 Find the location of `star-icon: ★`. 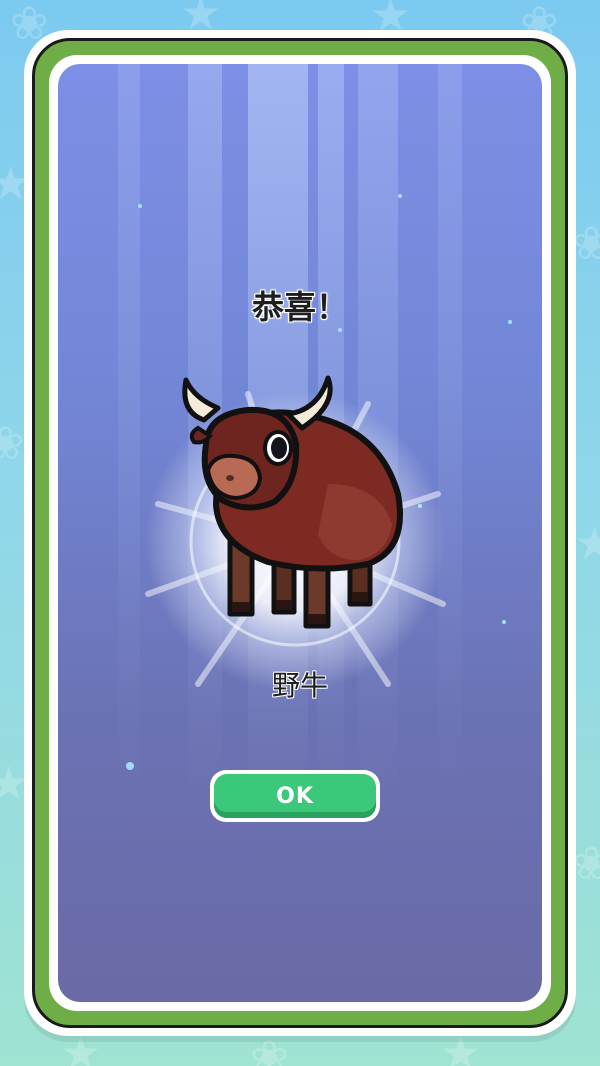

star-icon: ★ is located at coordinates (587, 543).